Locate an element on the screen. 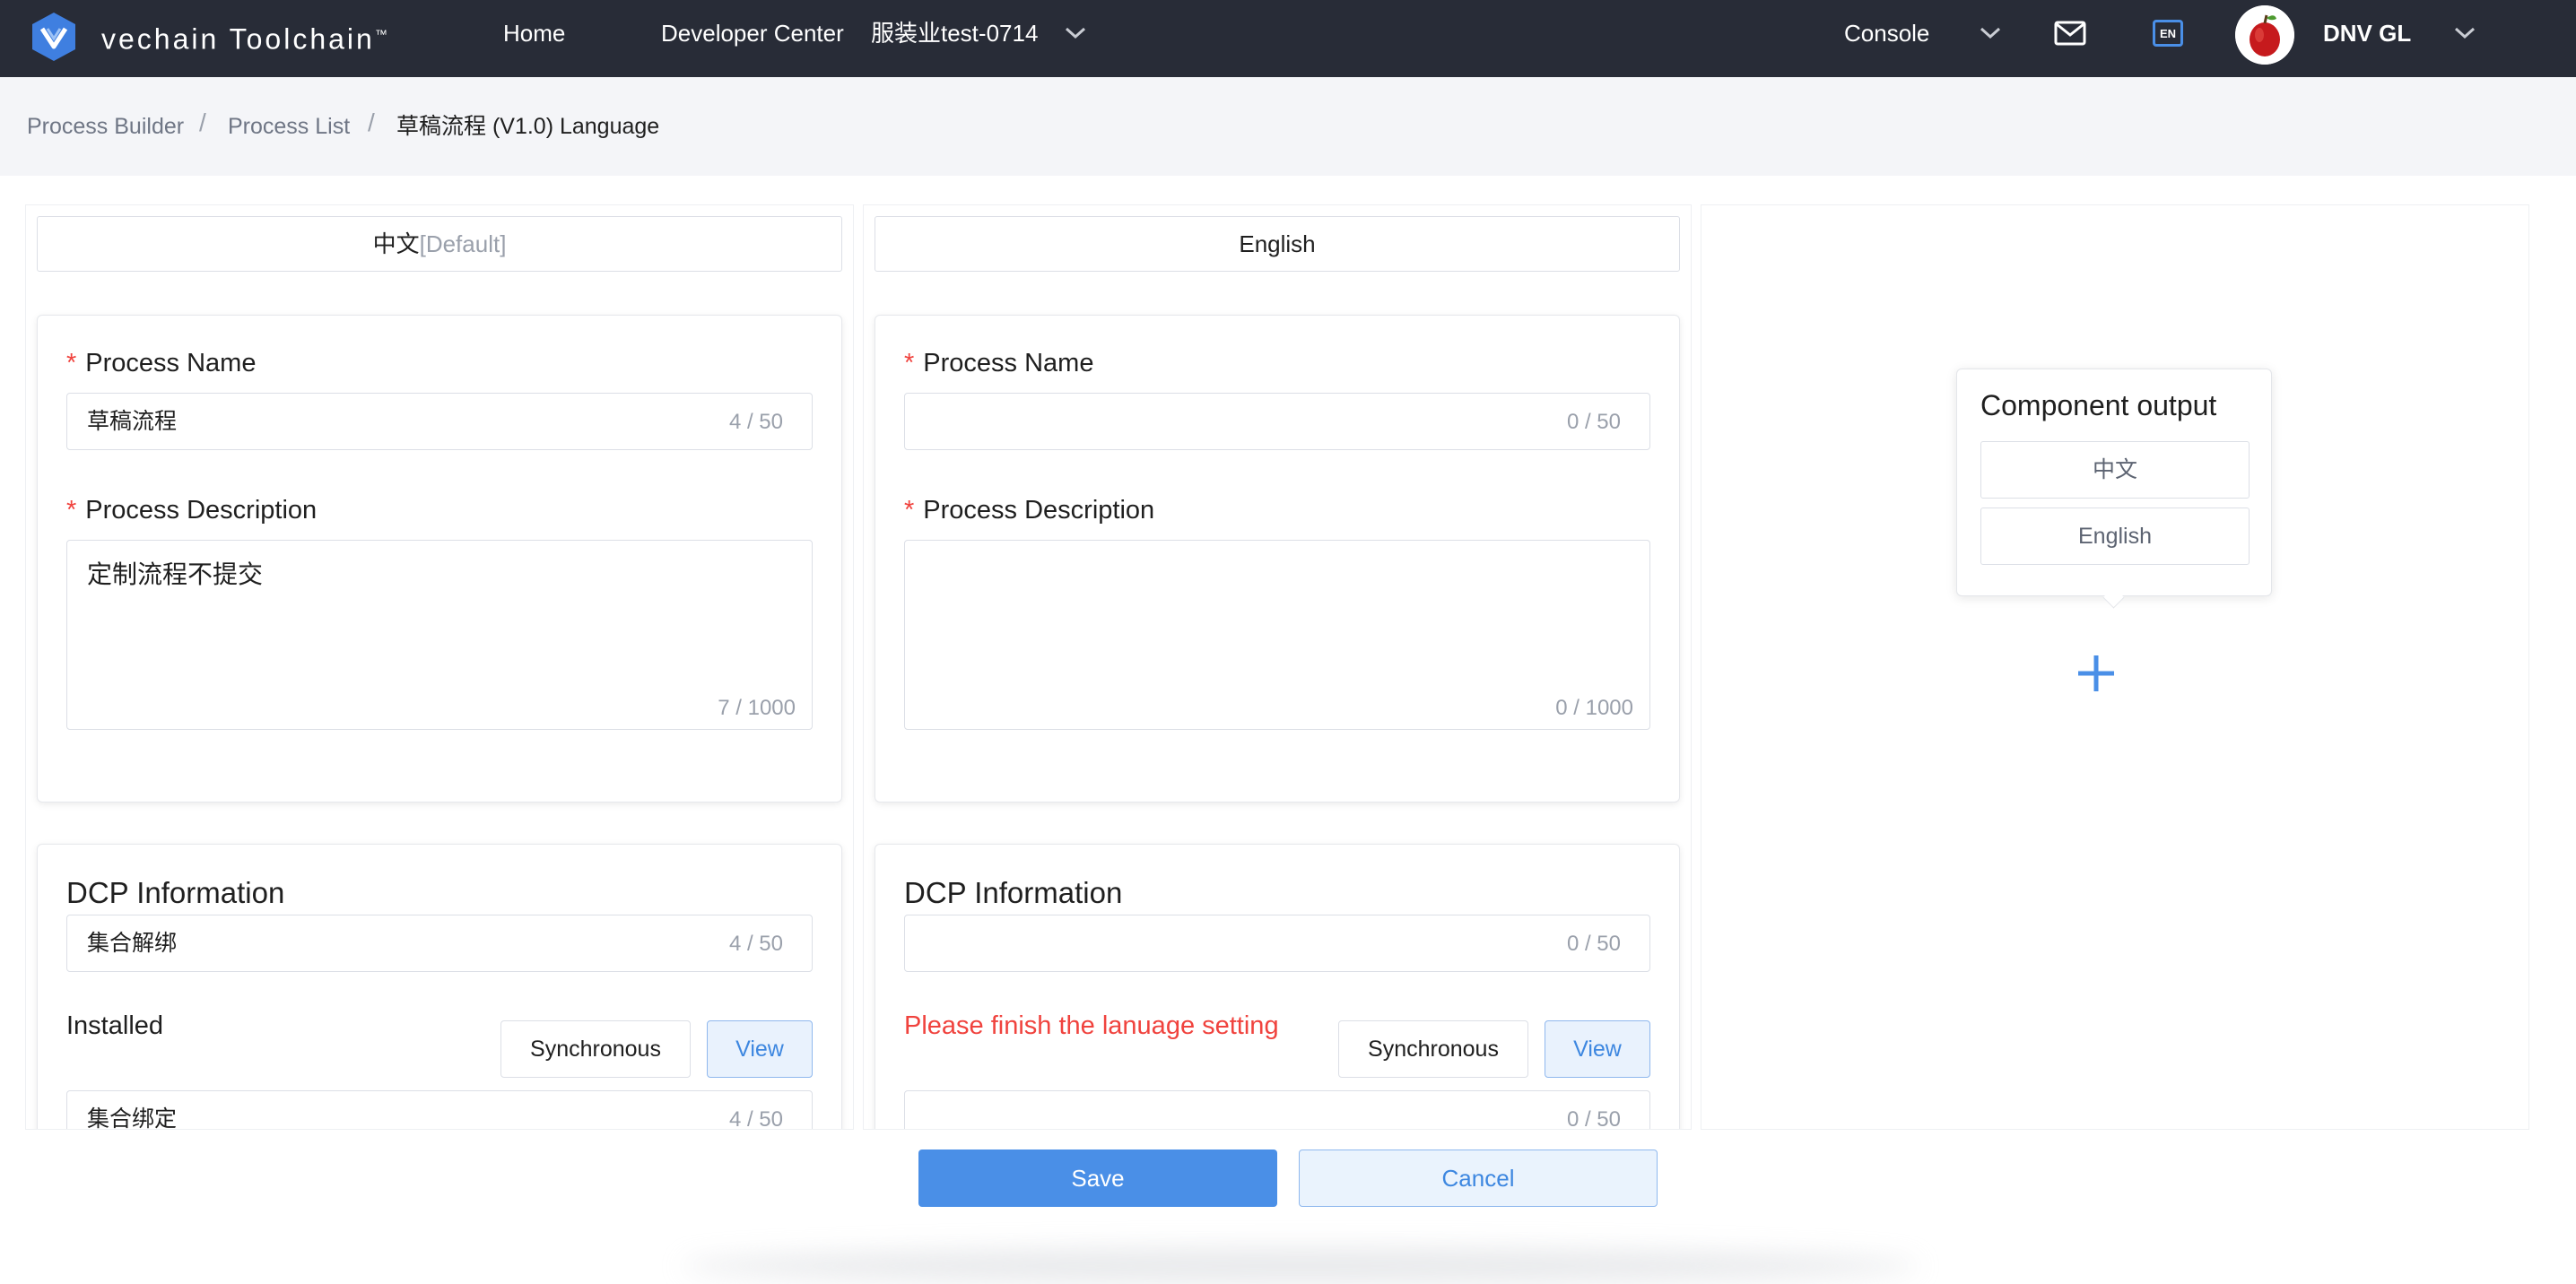  add-language-plus-icon is located at coordinates (2096, 673).